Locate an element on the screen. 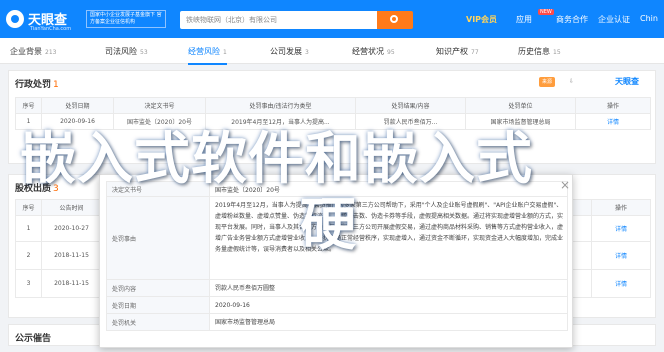  tab-label: 企业背景 is located at coordinates (26, 51).